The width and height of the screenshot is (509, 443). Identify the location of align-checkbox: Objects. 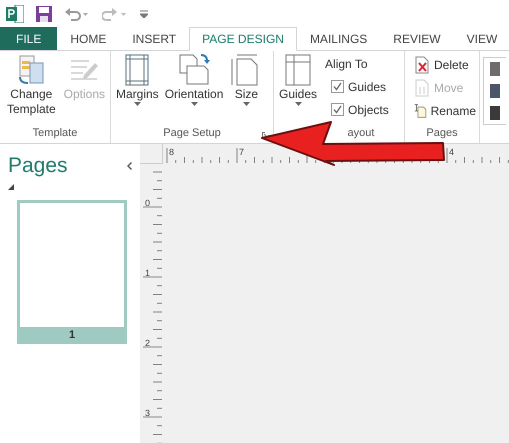
(357, 109).